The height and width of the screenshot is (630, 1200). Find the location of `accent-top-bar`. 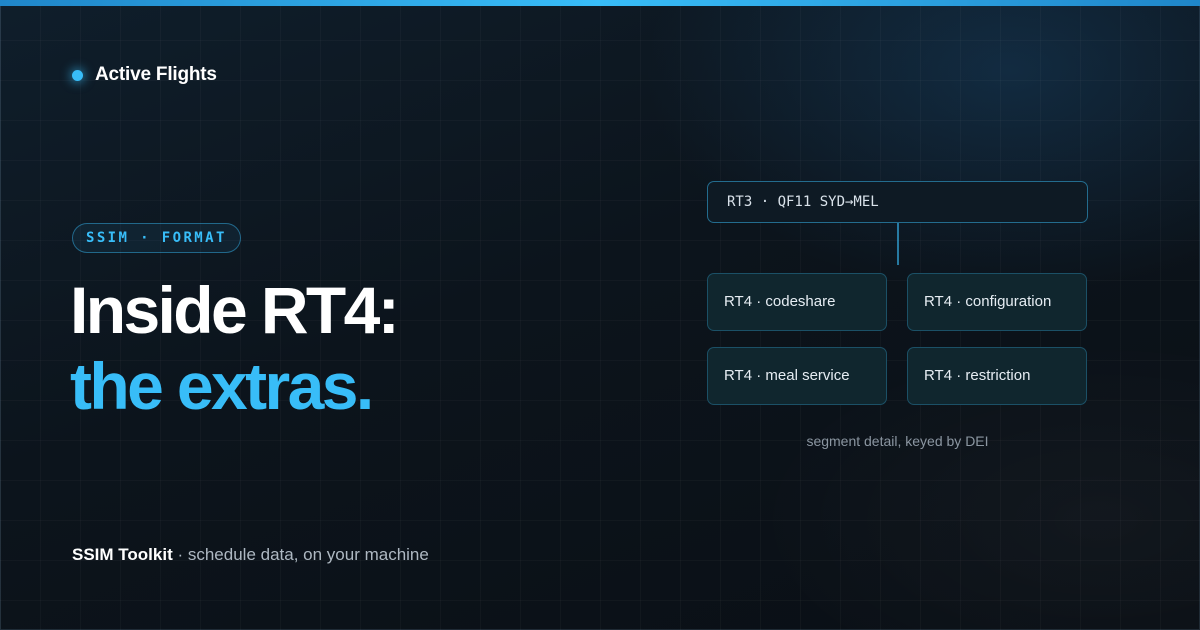

accent-top-bar is located at coordinates (600, 3).